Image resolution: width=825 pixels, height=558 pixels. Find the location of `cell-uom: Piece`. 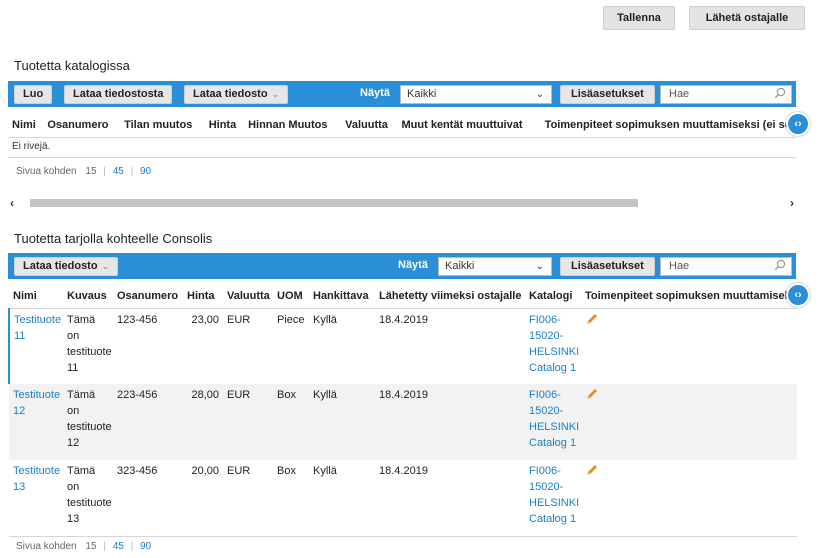

cell-uom: Piece is located at coordinates (291, 319).